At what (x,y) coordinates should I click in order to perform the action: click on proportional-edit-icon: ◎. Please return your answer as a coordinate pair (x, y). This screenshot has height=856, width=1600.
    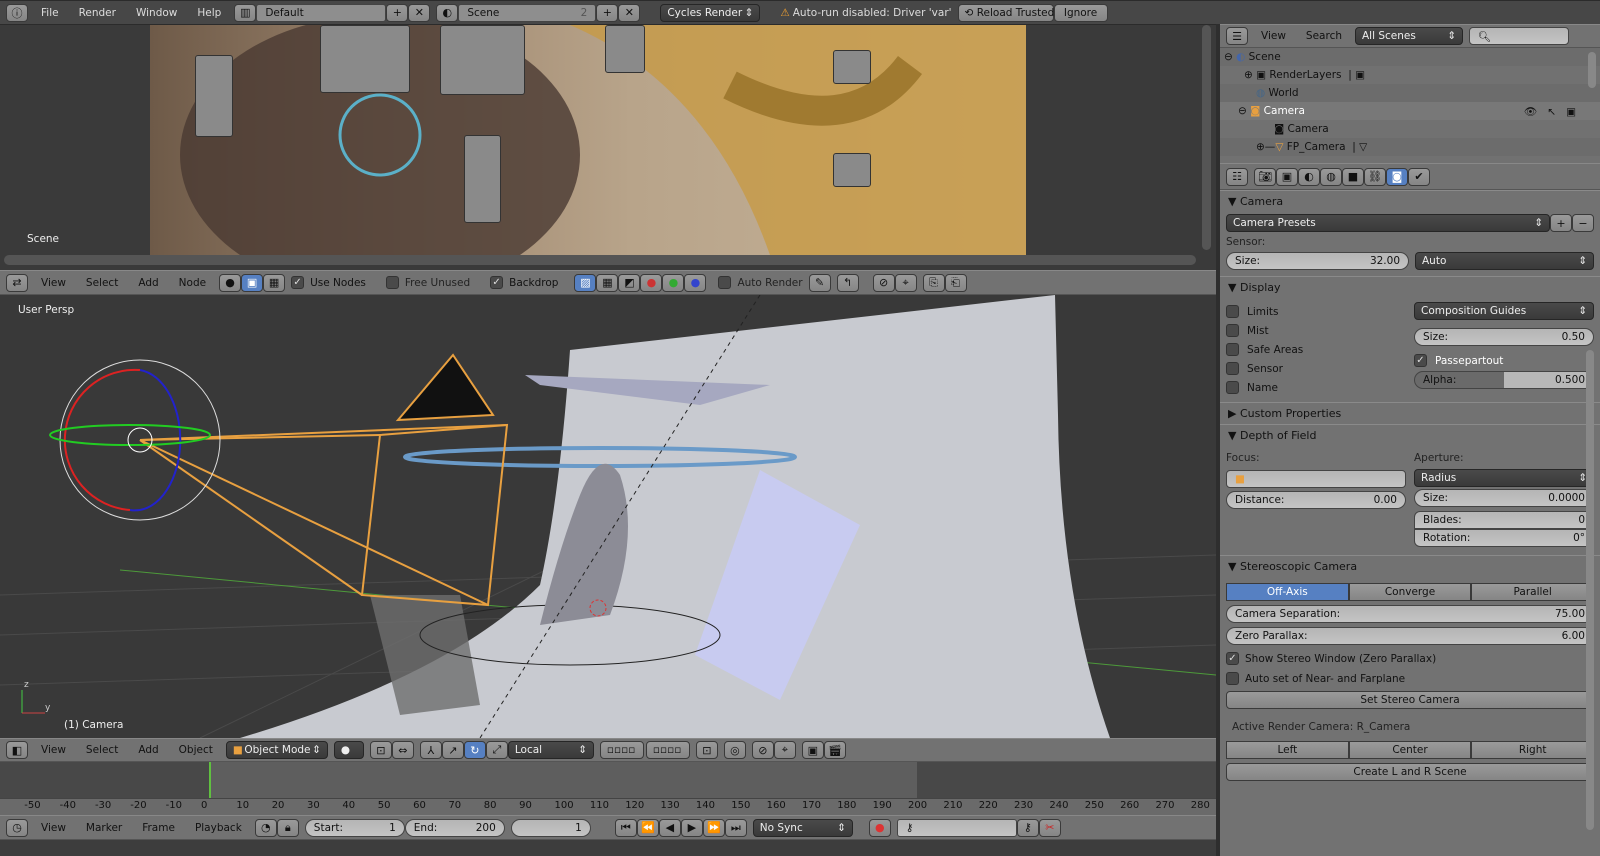
    Looking at the image, I should click on (734, 750).